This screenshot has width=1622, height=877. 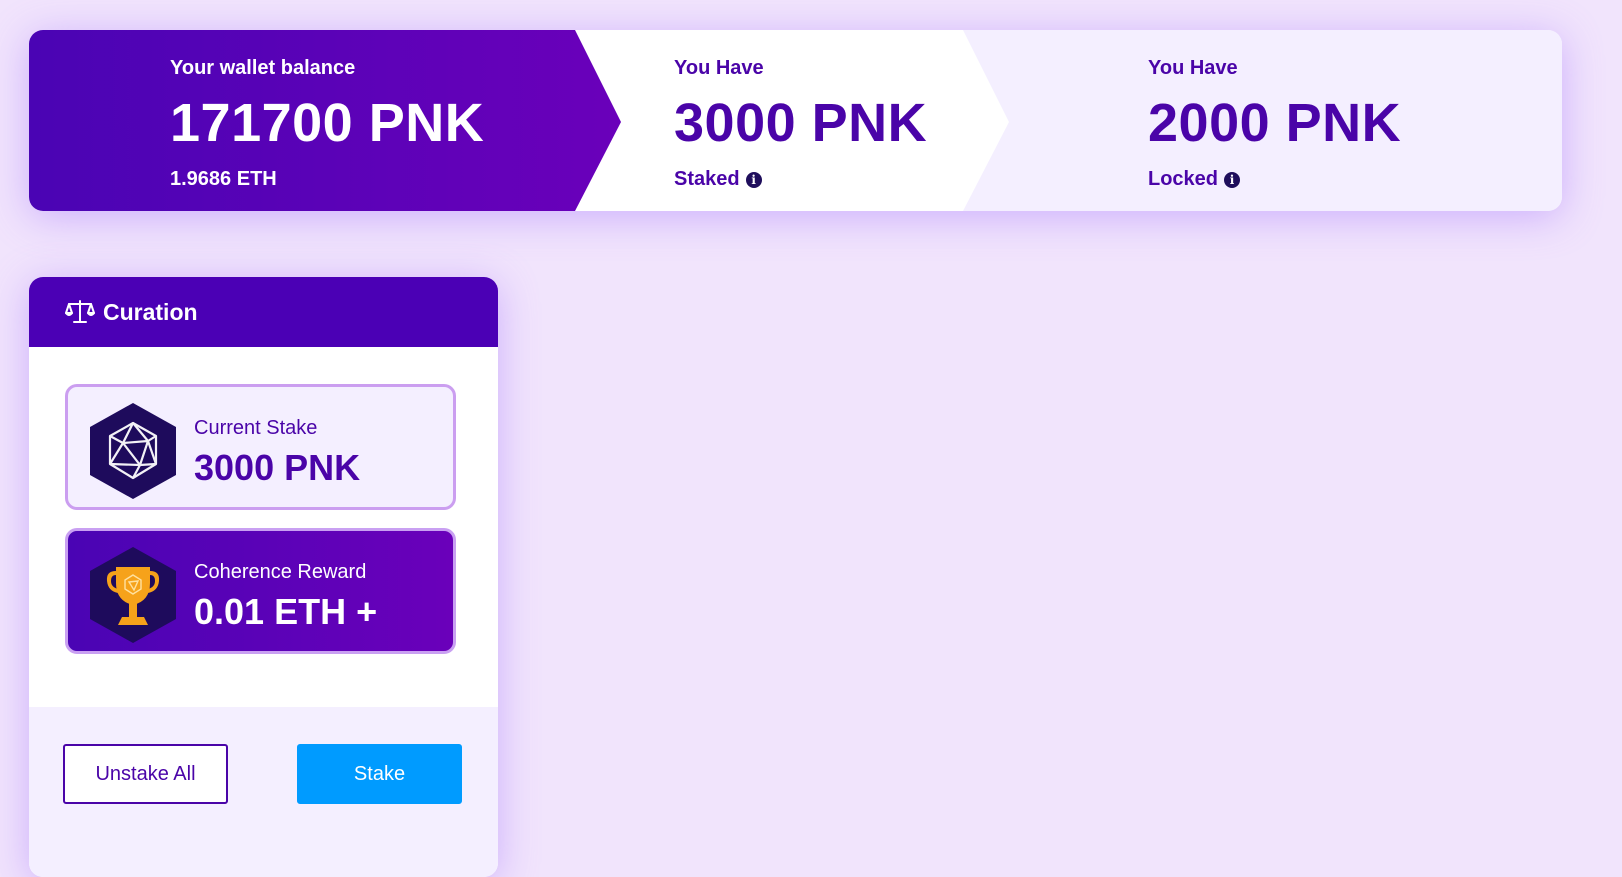 What do you see at coordinates (256, 428) in the screenshot?
I see `current-stake-label: Current Stake` at bounding box center [256, 428].